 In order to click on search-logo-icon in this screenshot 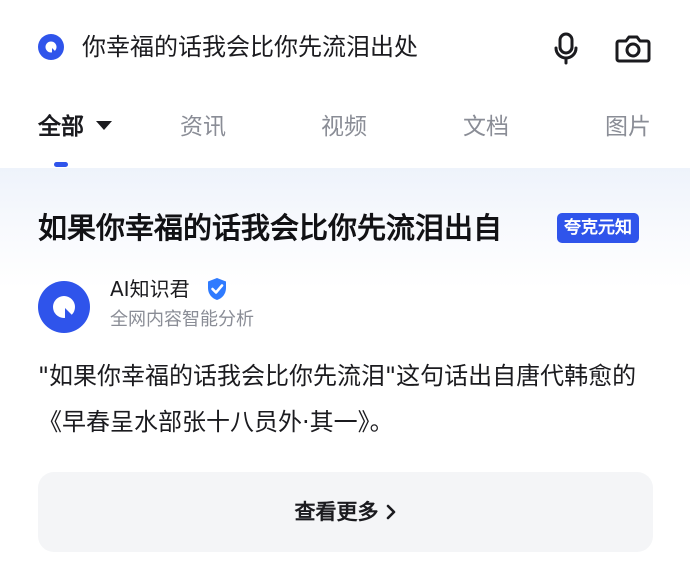, I will do `click(51, 47)`.